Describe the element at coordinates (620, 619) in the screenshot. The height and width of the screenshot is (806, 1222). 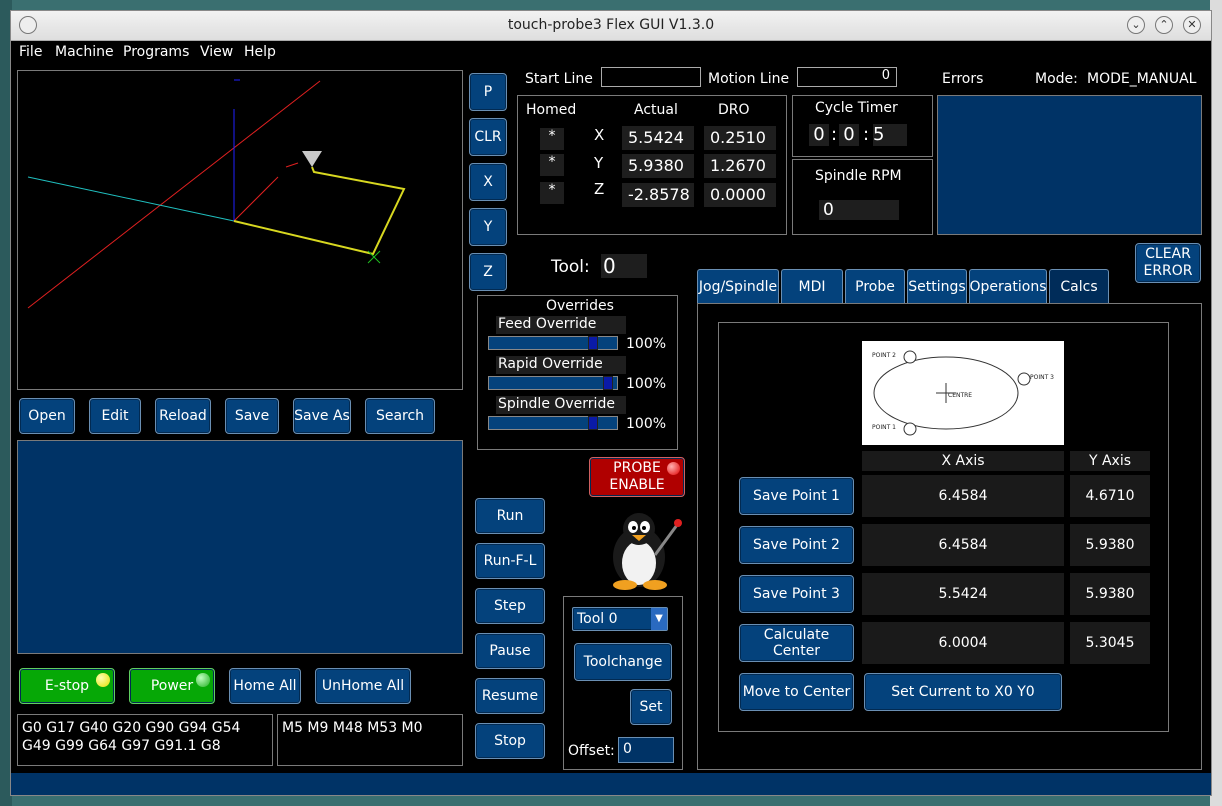
I see `tool-select: Tool 0 ▼` at that location.